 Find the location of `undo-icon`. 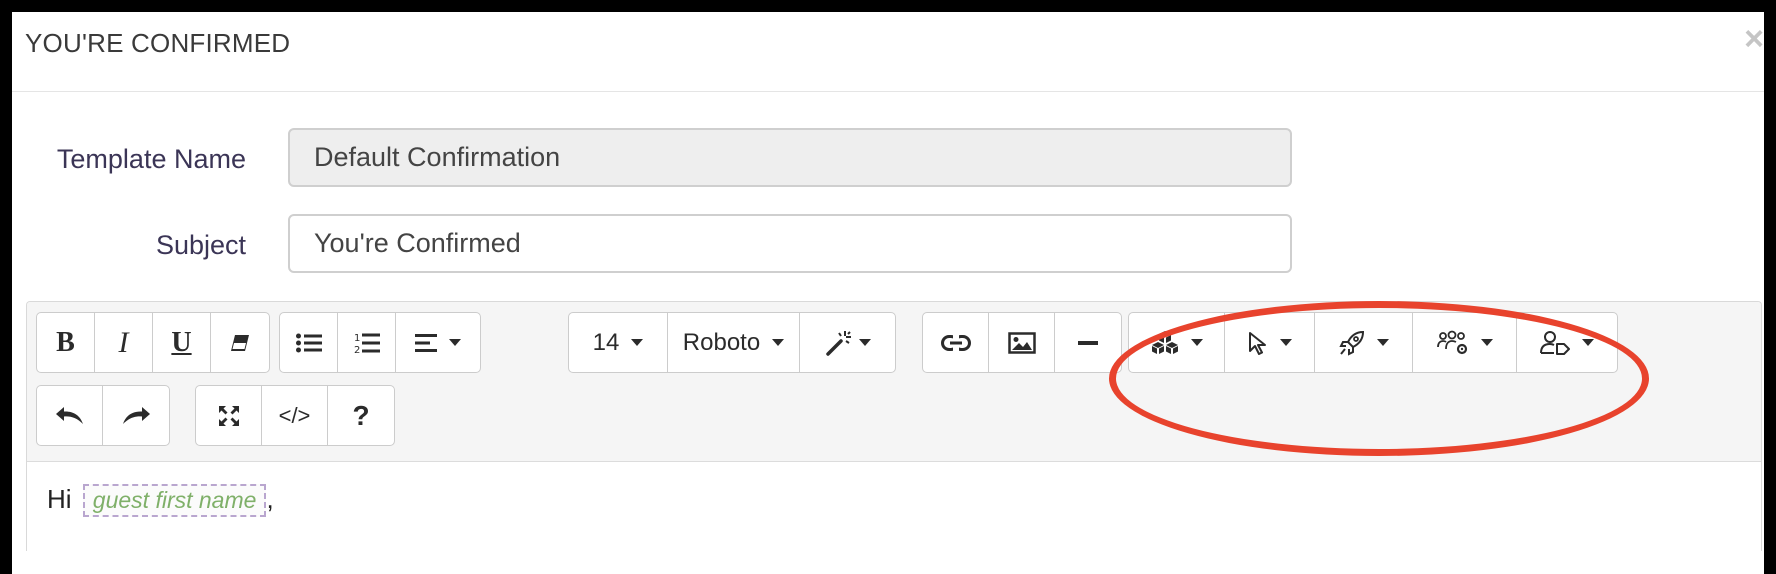

undo-icon is located at coordinates (69, 415).